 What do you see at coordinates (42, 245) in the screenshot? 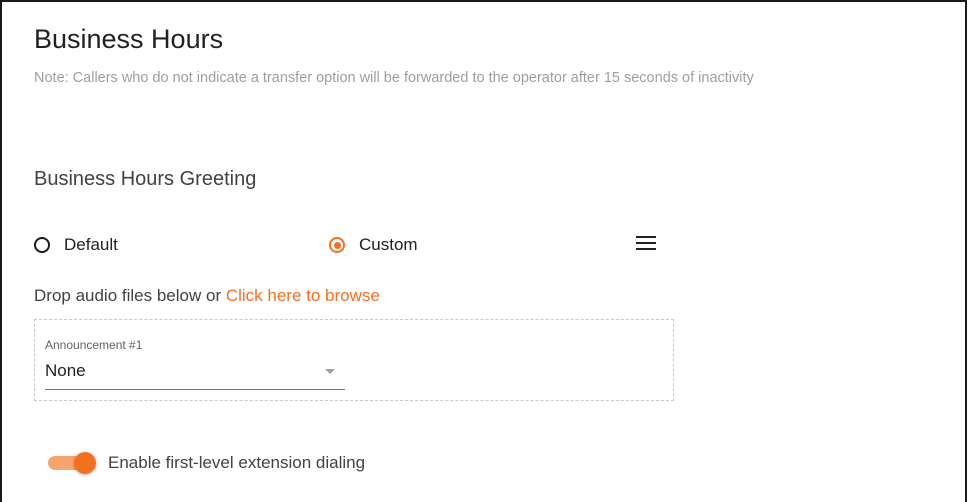
I see `radio-unchecked-icon` at bounding box center [42, 245].